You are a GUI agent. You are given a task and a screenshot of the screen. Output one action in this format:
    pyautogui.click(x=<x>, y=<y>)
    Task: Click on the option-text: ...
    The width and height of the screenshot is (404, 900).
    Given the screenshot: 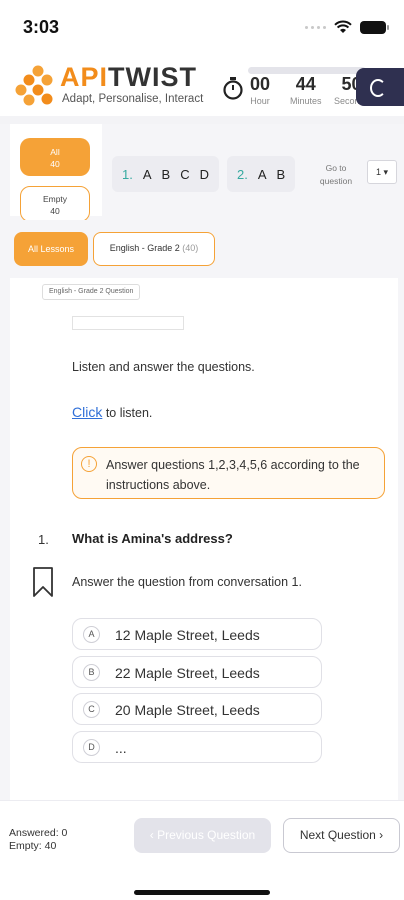 What is the action you would take?
    pyautogui.click(x=121, y=748)
    